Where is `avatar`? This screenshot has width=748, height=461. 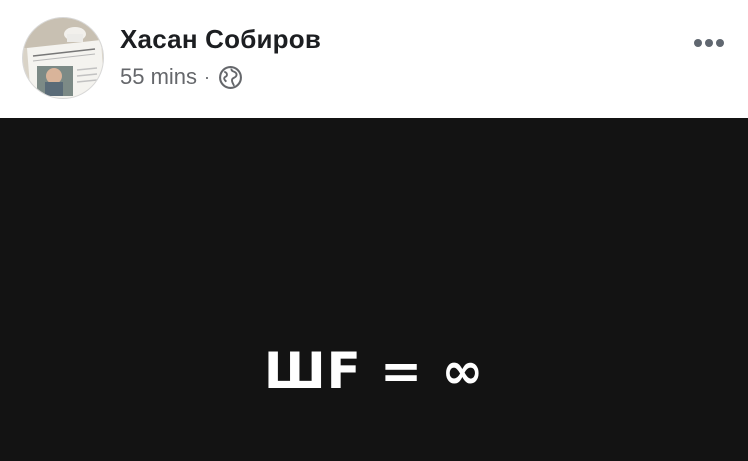 avatar is located at coordinates (63, 58).